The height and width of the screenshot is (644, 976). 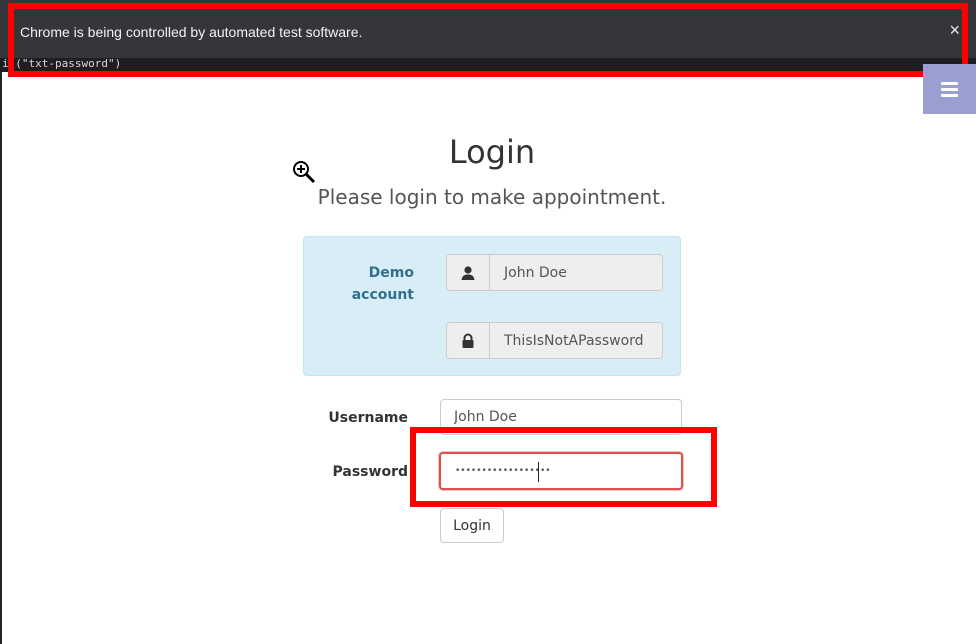 I want to click on demo-username-group: John Doe, so click(x=554, y=272).